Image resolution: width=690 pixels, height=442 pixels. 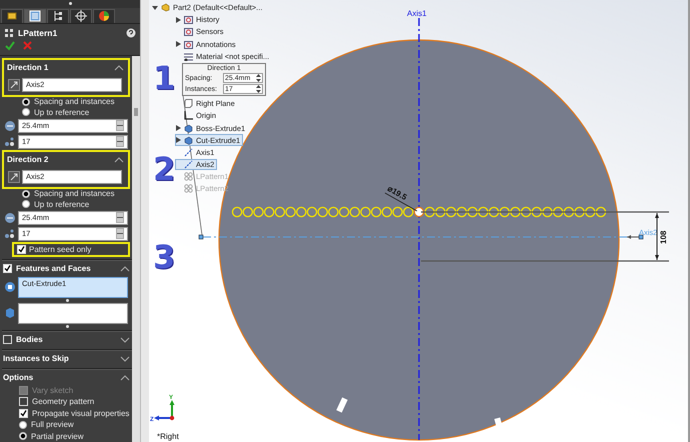 I want to click on help-icon, so click(x=131, y=33).